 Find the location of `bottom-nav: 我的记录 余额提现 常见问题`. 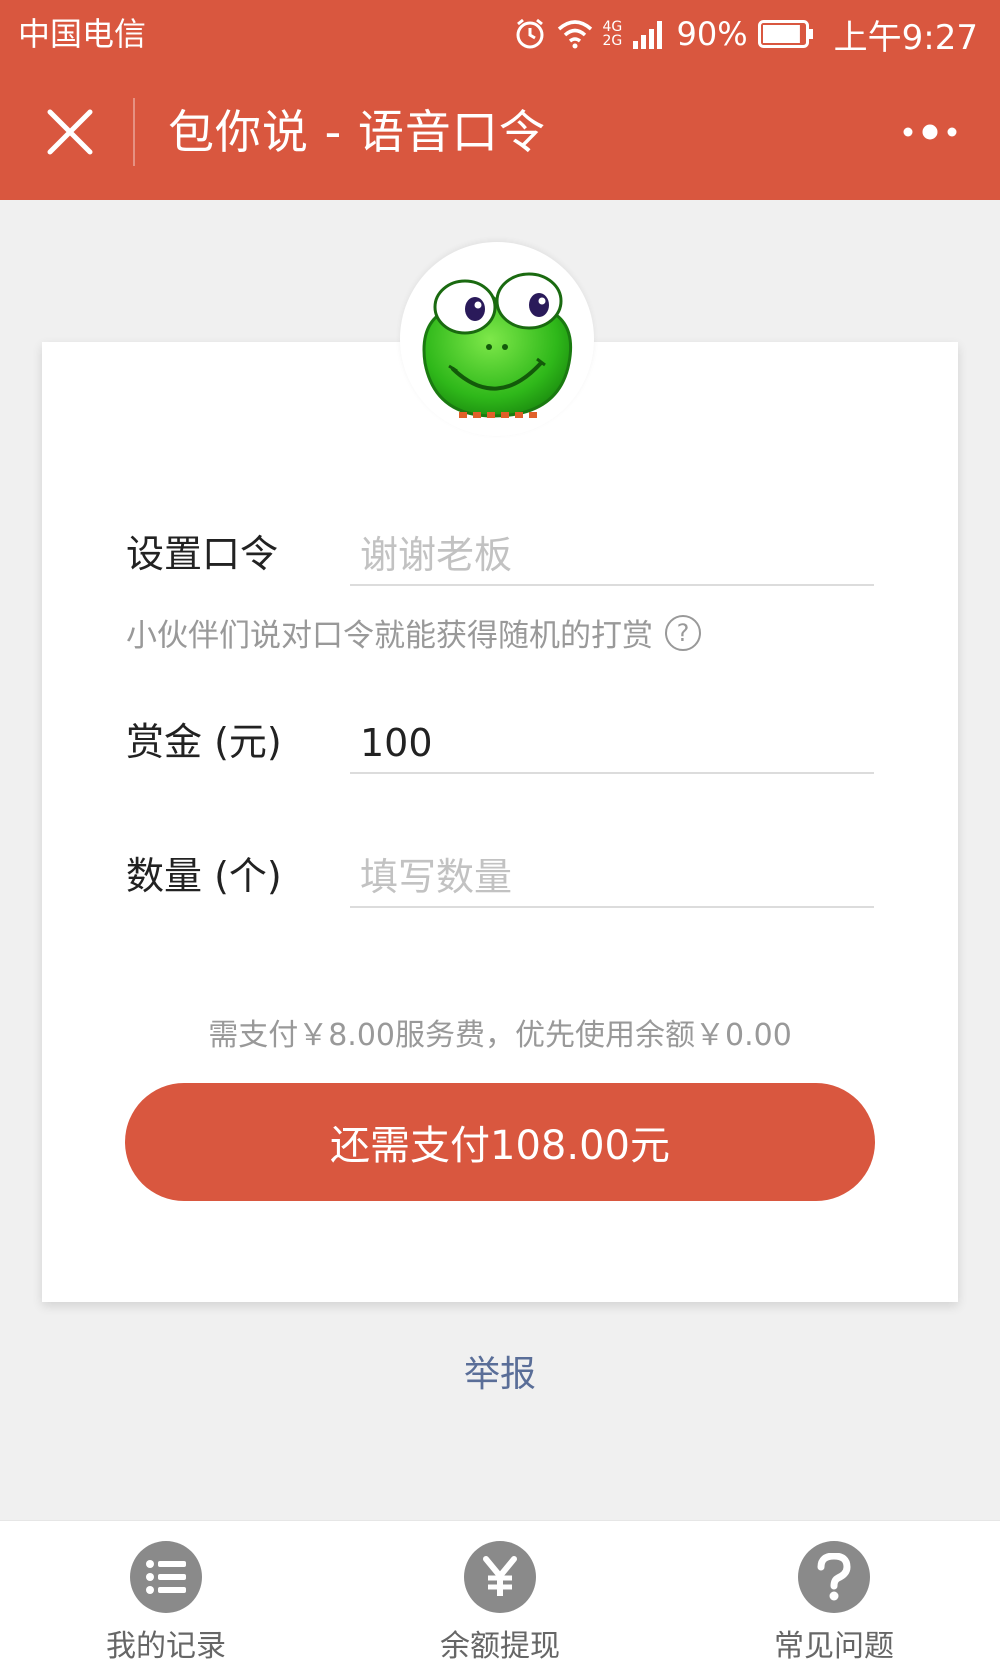

bottom-nav: 我的记录 余额提现 常见问题 is located at coordinates (500, 1592).